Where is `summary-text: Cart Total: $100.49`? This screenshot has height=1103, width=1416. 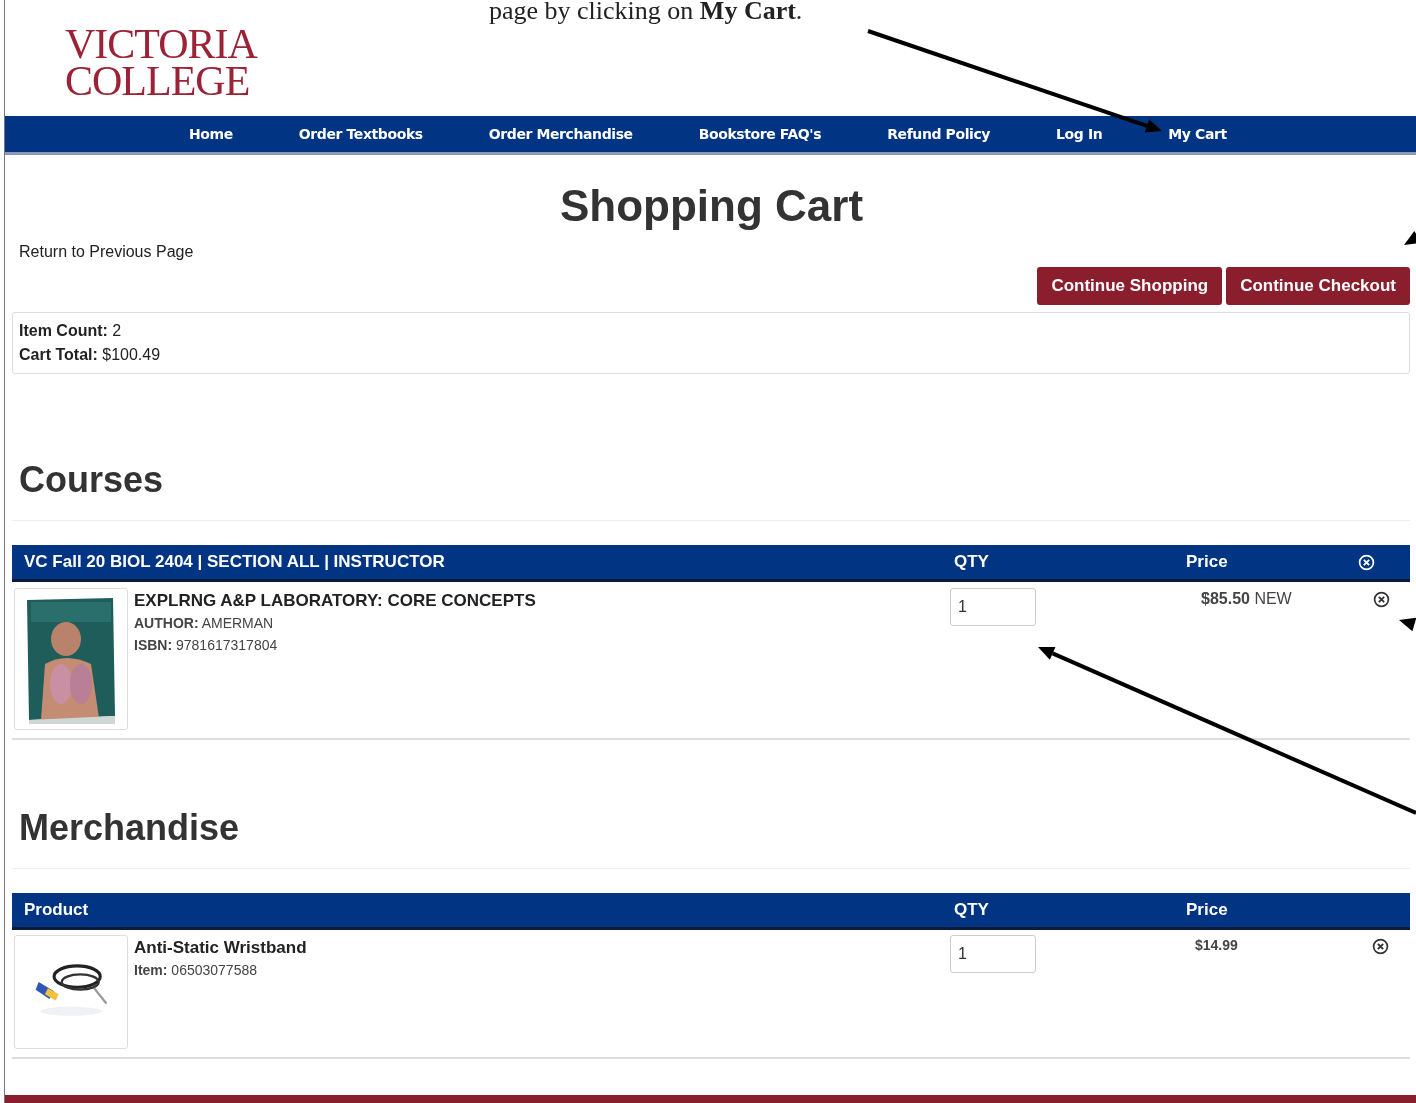 summary-text: Cart Total: $100.49 is located at coordinates (90, 355).